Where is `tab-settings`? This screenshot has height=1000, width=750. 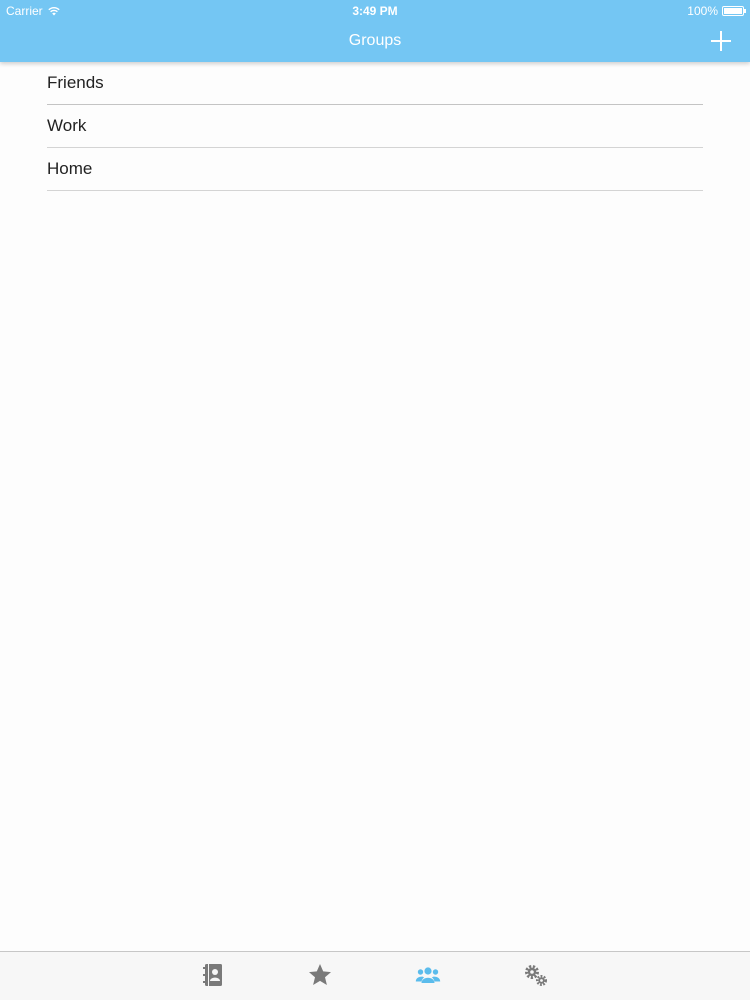
tab-settings is located at coordinates (536, 975).